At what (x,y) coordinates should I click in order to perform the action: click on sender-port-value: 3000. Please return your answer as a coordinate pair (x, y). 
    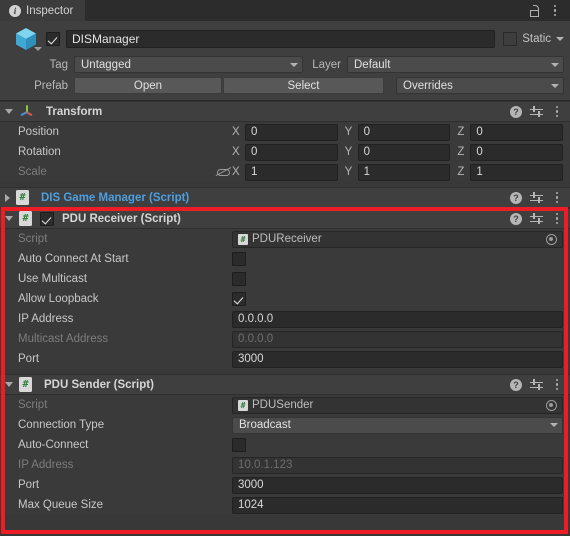
    Looking at the image, I should click on (251, 485).